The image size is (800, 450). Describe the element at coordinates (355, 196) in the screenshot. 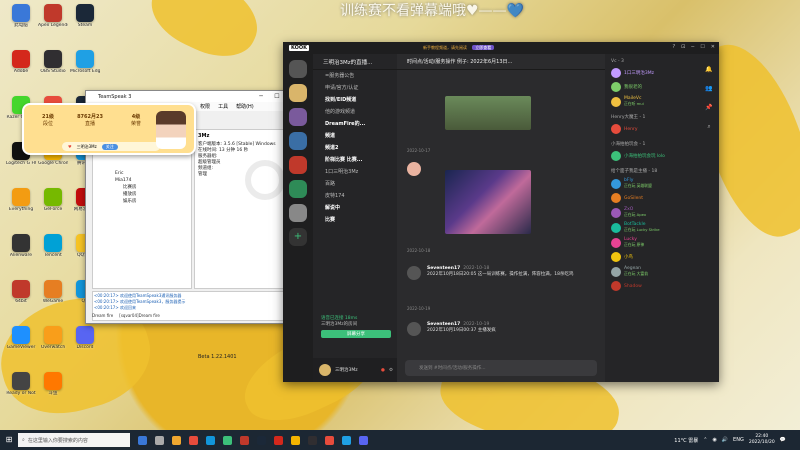

I see `channel-item: 皮特174` at that location.